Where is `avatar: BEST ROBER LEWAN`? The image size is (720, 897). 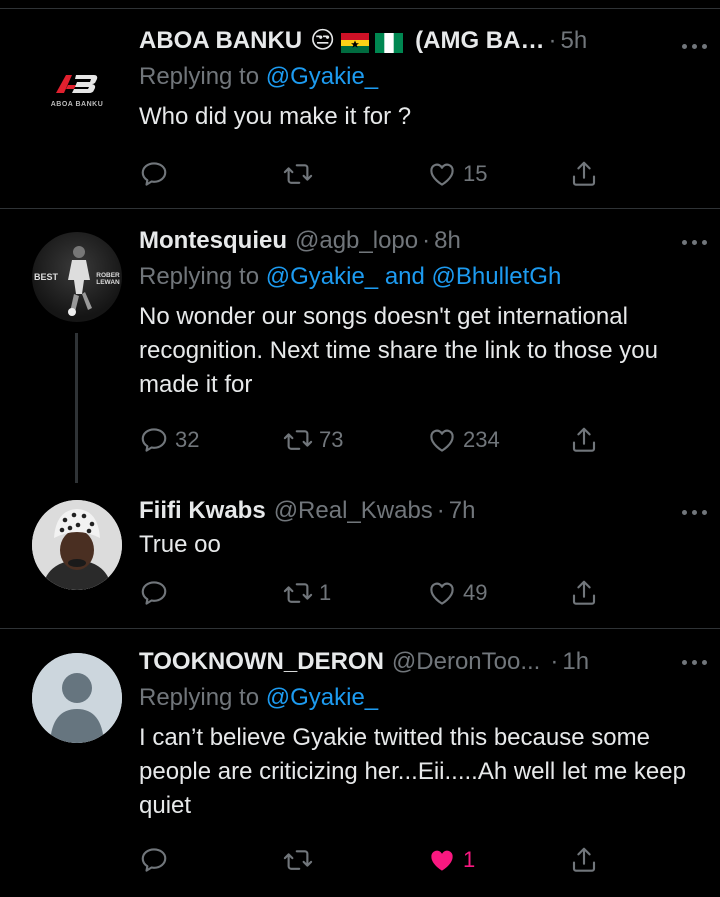
avatar: BEST ROBER LEWAN is located at coordinates (77, 277).